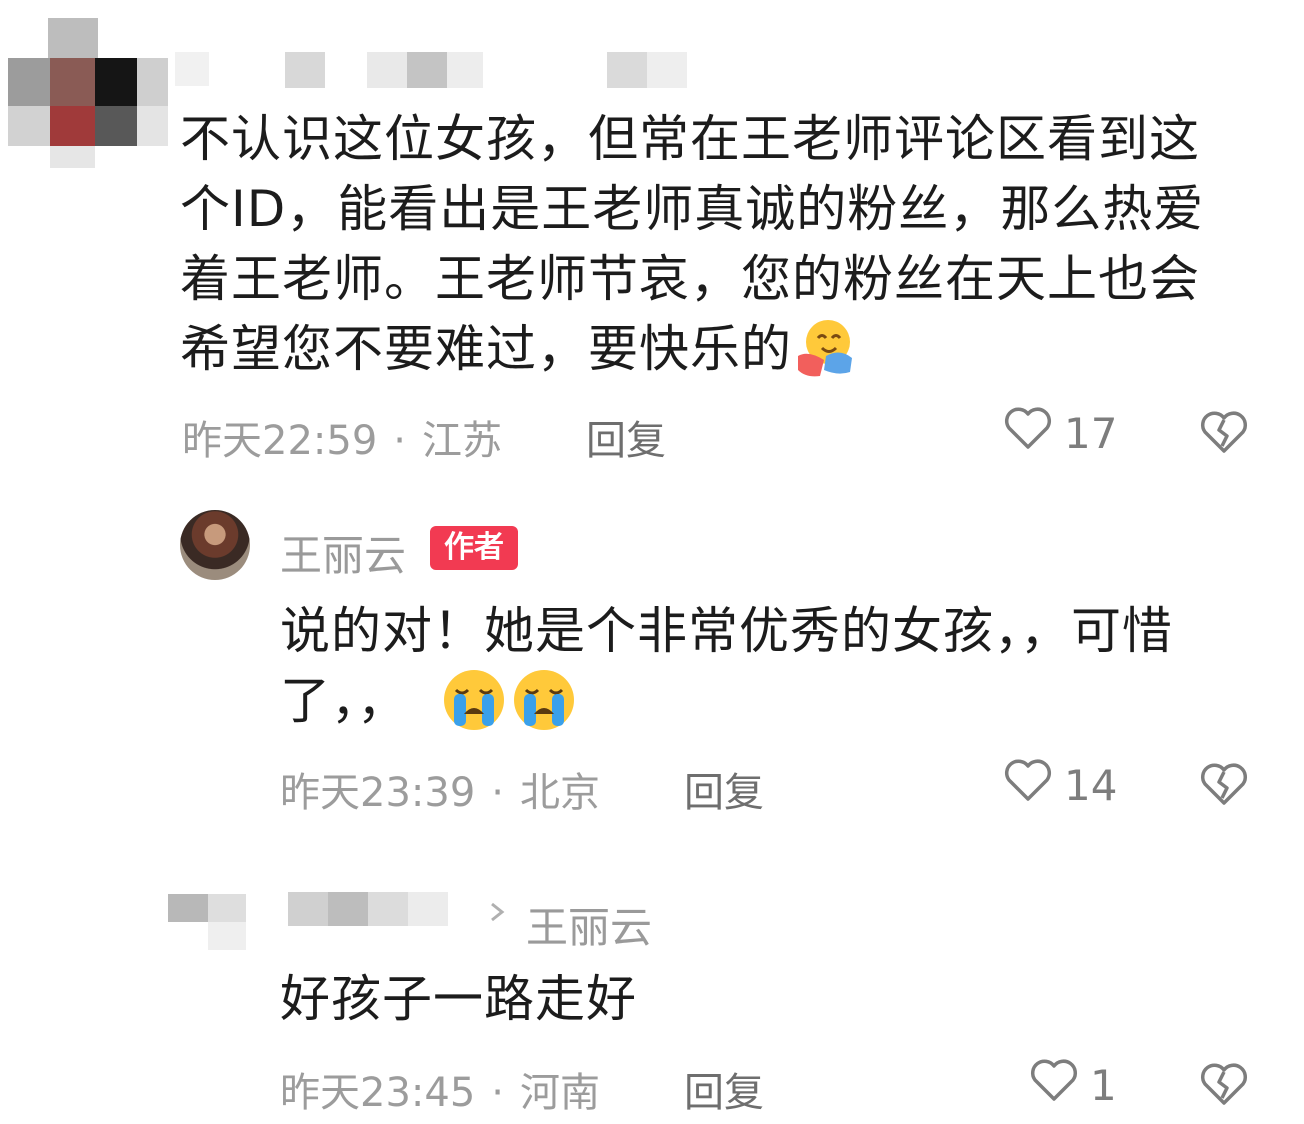 The height and width of the screenshot is (1124, 1304). I want to click on comment-meta: 昨天23:45 · 河南, so click(440, 1093).